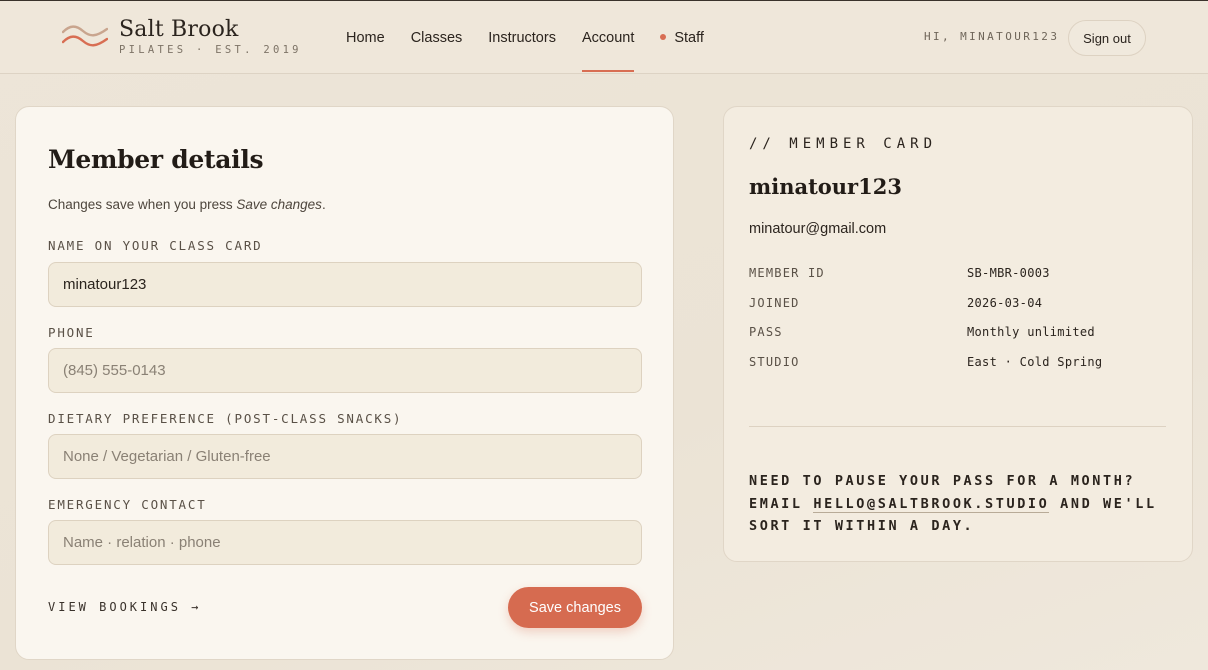  I want to click on sign-out-button: Sign out, so click(1107, 38).